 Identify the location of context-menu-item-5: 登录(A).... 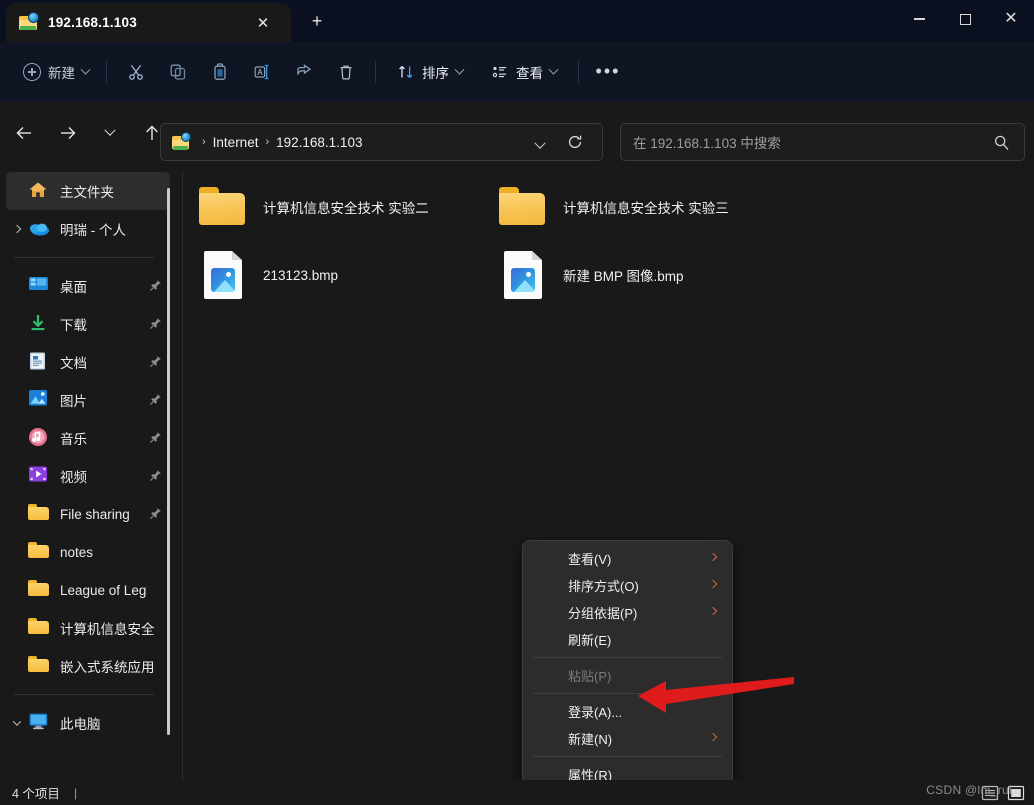
(627, 711).